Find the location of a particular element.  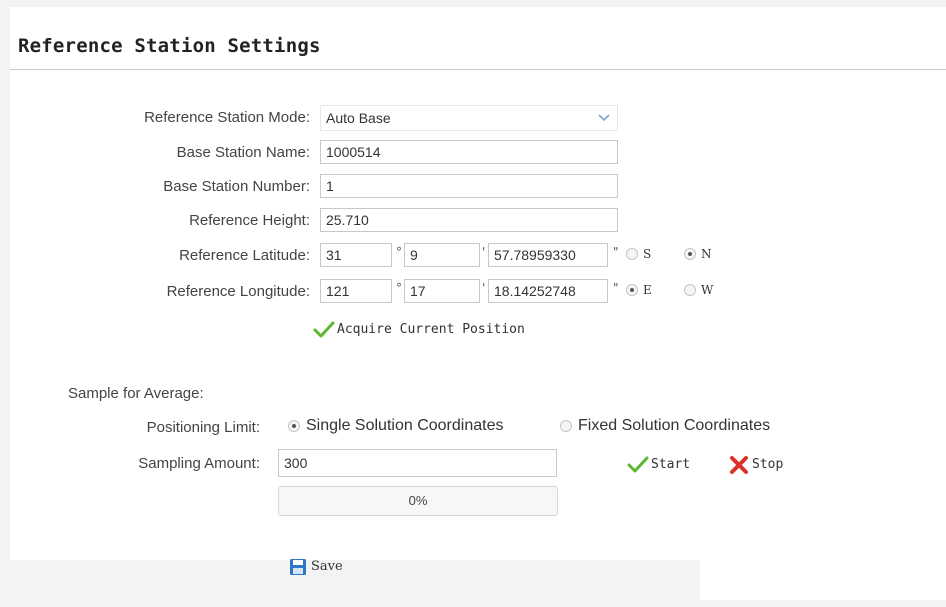

height-label: Reference Height: is located at coordinates (249, 220).